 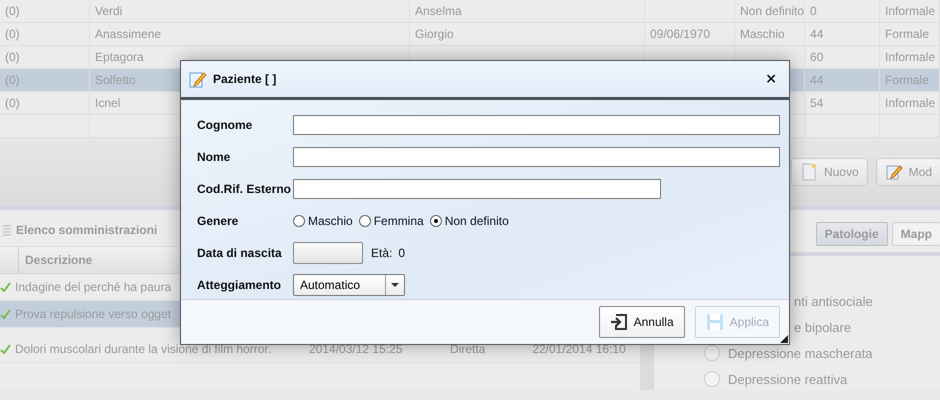 What do you see at coordinates (218, 221) in the screenshot?
I see `field-label: Genere` at bounding box center [218, 221].